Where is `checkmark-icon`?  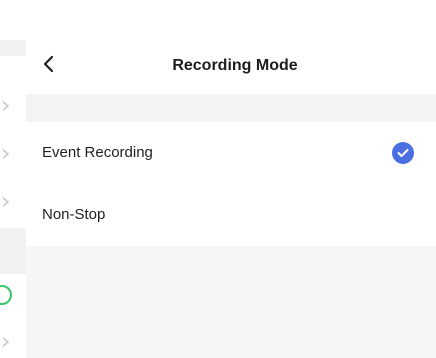
checkmark-icon is located at coordinates (403, 153).